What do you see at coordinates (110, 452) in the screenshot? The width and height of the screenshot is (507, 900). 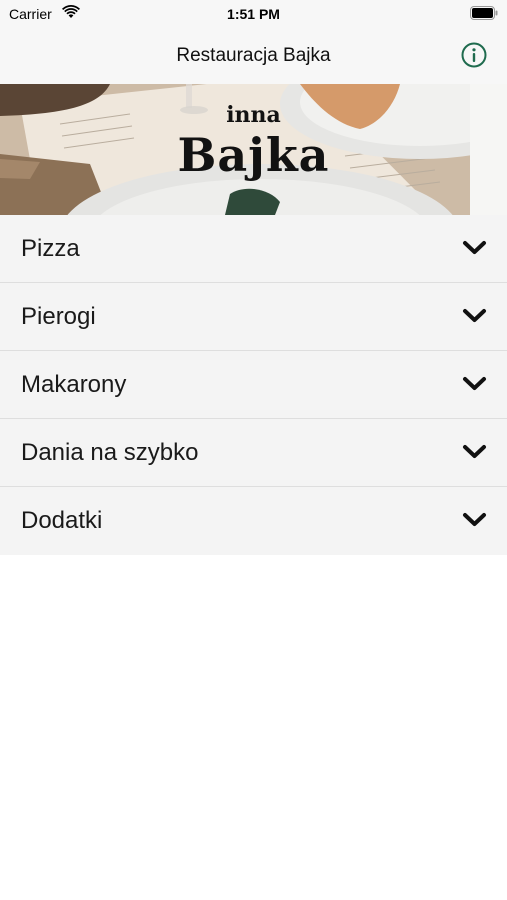 I see `menu-category-label: Dania na szybko` at bounding box center [110, 452].